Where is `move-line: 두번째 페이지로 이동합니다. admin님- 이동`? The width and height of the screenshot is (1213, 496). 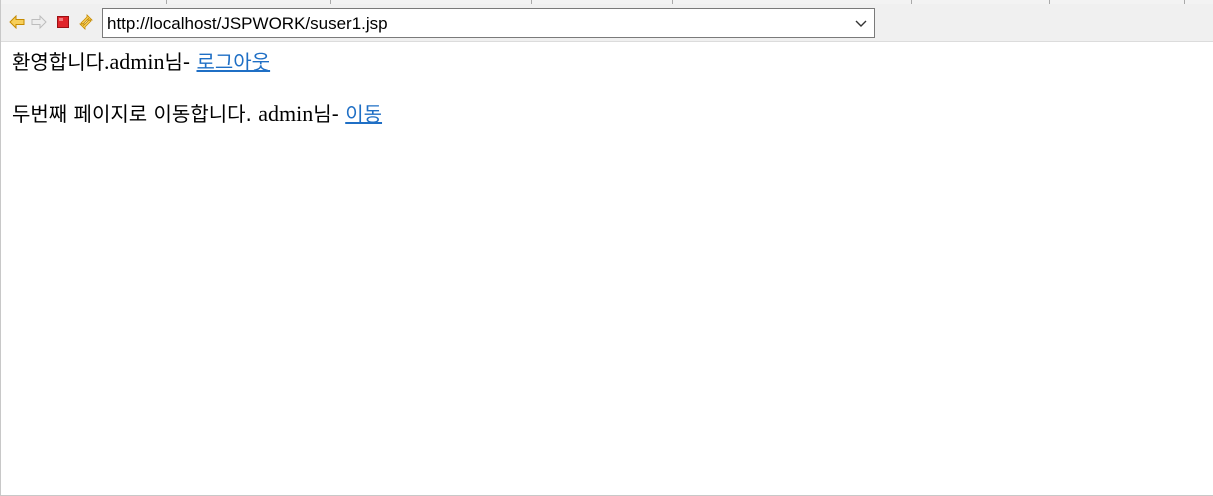
move-line: 두번째 페이지로 이동합니다. admin님- 이동 is located at coordinates (197, 114).